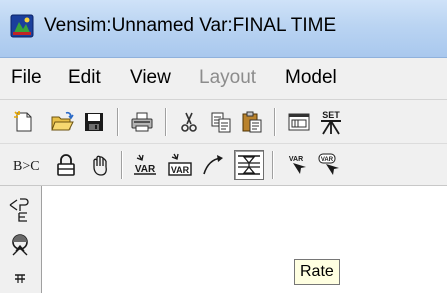  Describe the element at coordinates (328, 165) in the screenshot. I see `input-output-icon: VAR` at that location.